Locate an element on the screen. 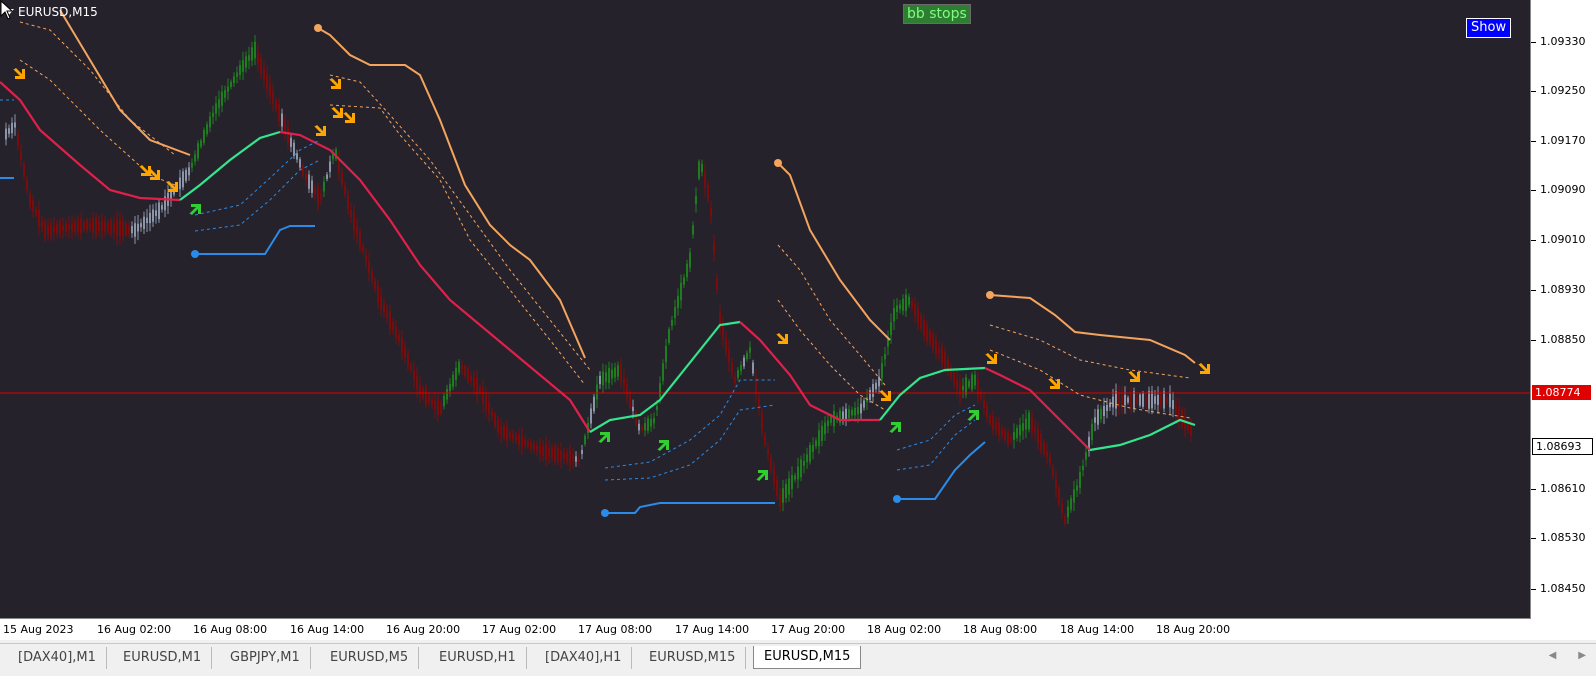 This screenshot has height=676, width=1596. lower-stop-line is located at coordinates (255, 240).